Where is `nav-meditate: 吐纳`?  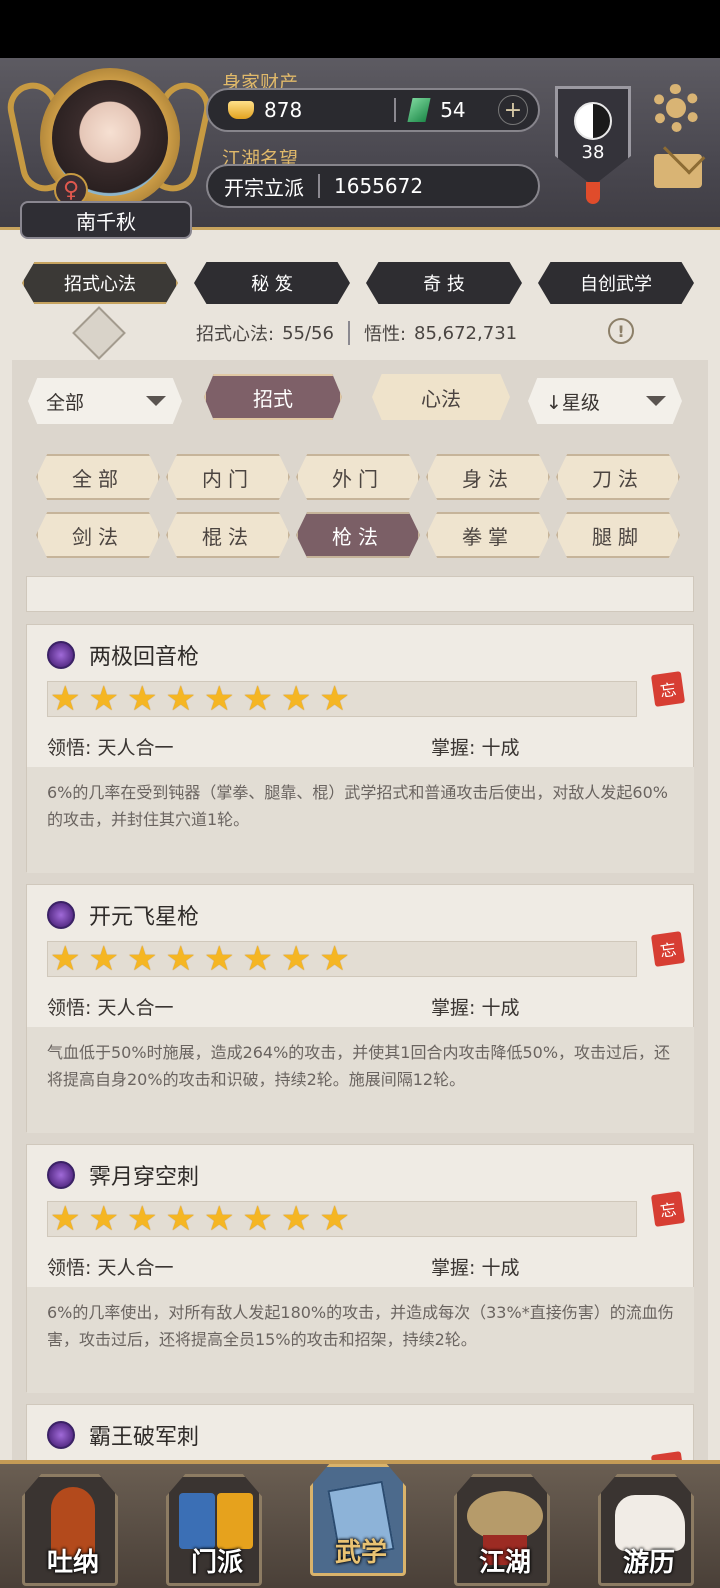 nav-meditate: 吐纳 is located at coordinates (70, 1530).